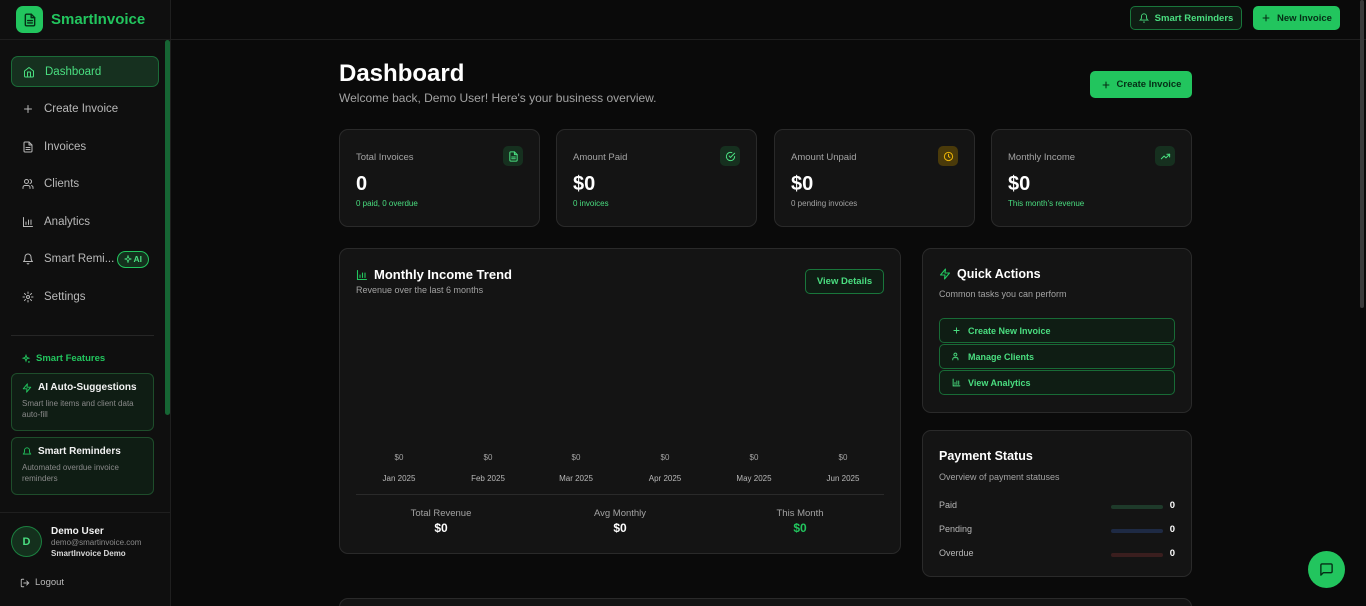  I want to click on brand: SmartInvoice, so click(85, 20).